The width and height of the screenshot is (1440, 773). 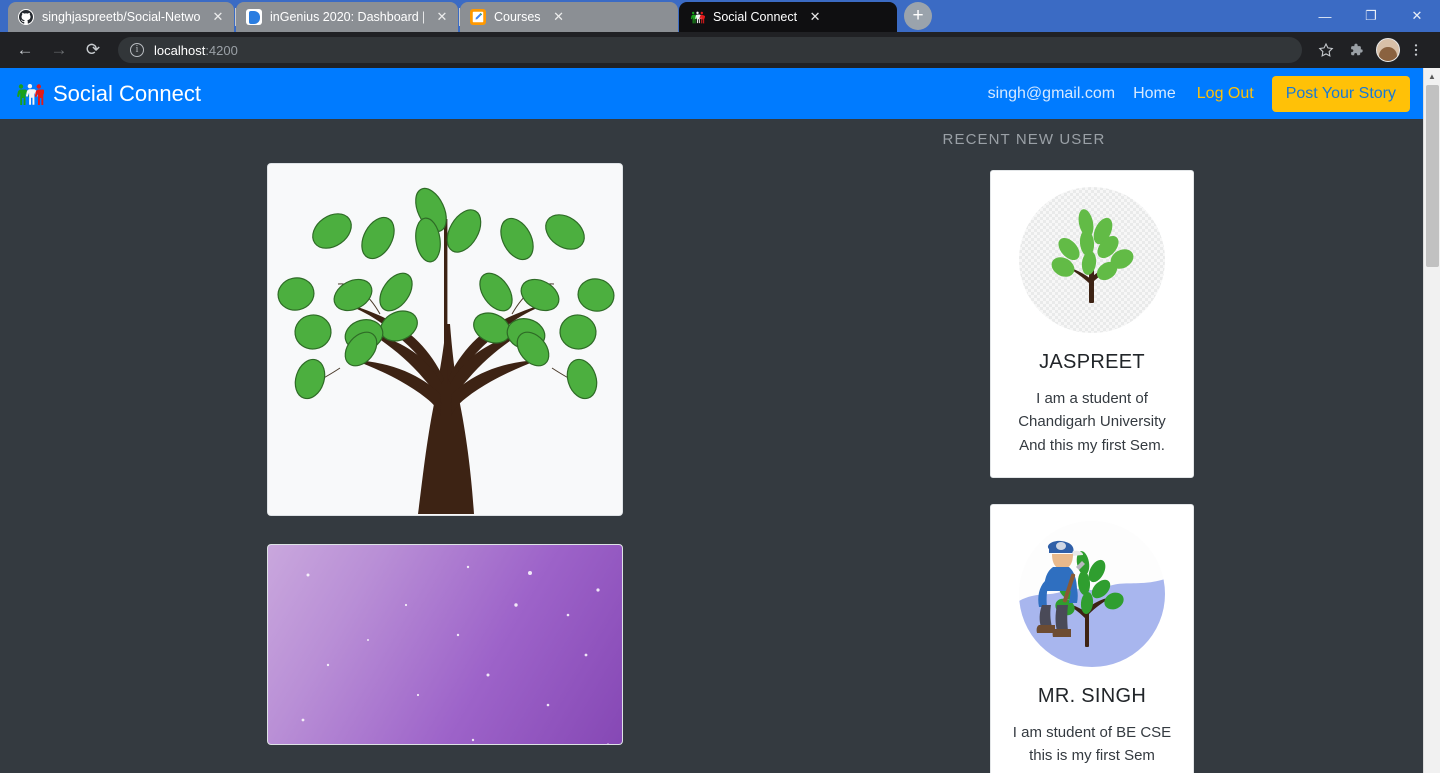 What do you see at coordinates (93, 50) in the screenshot?
I see `reload-button: ⟳` at bounding box center [93, 50].